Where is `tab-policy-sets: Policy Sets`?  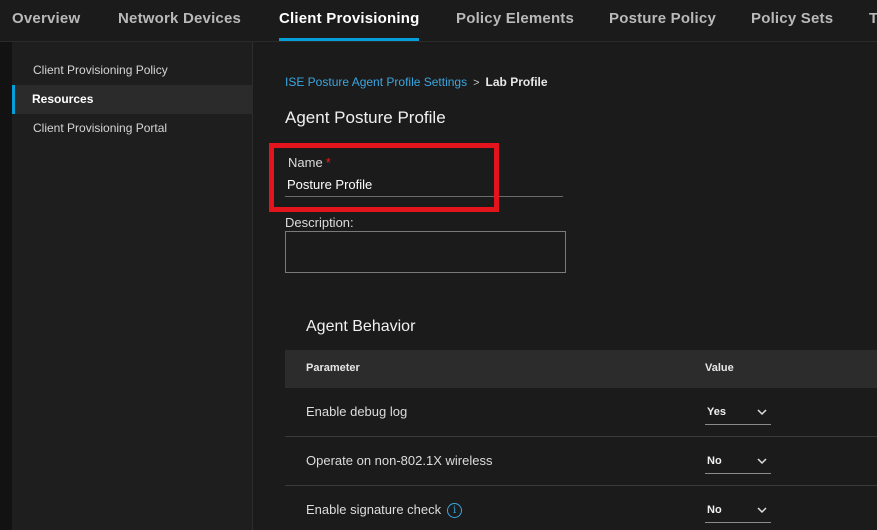
tab-policy-sets: Policy Sets is located at coordinates (792, 20).